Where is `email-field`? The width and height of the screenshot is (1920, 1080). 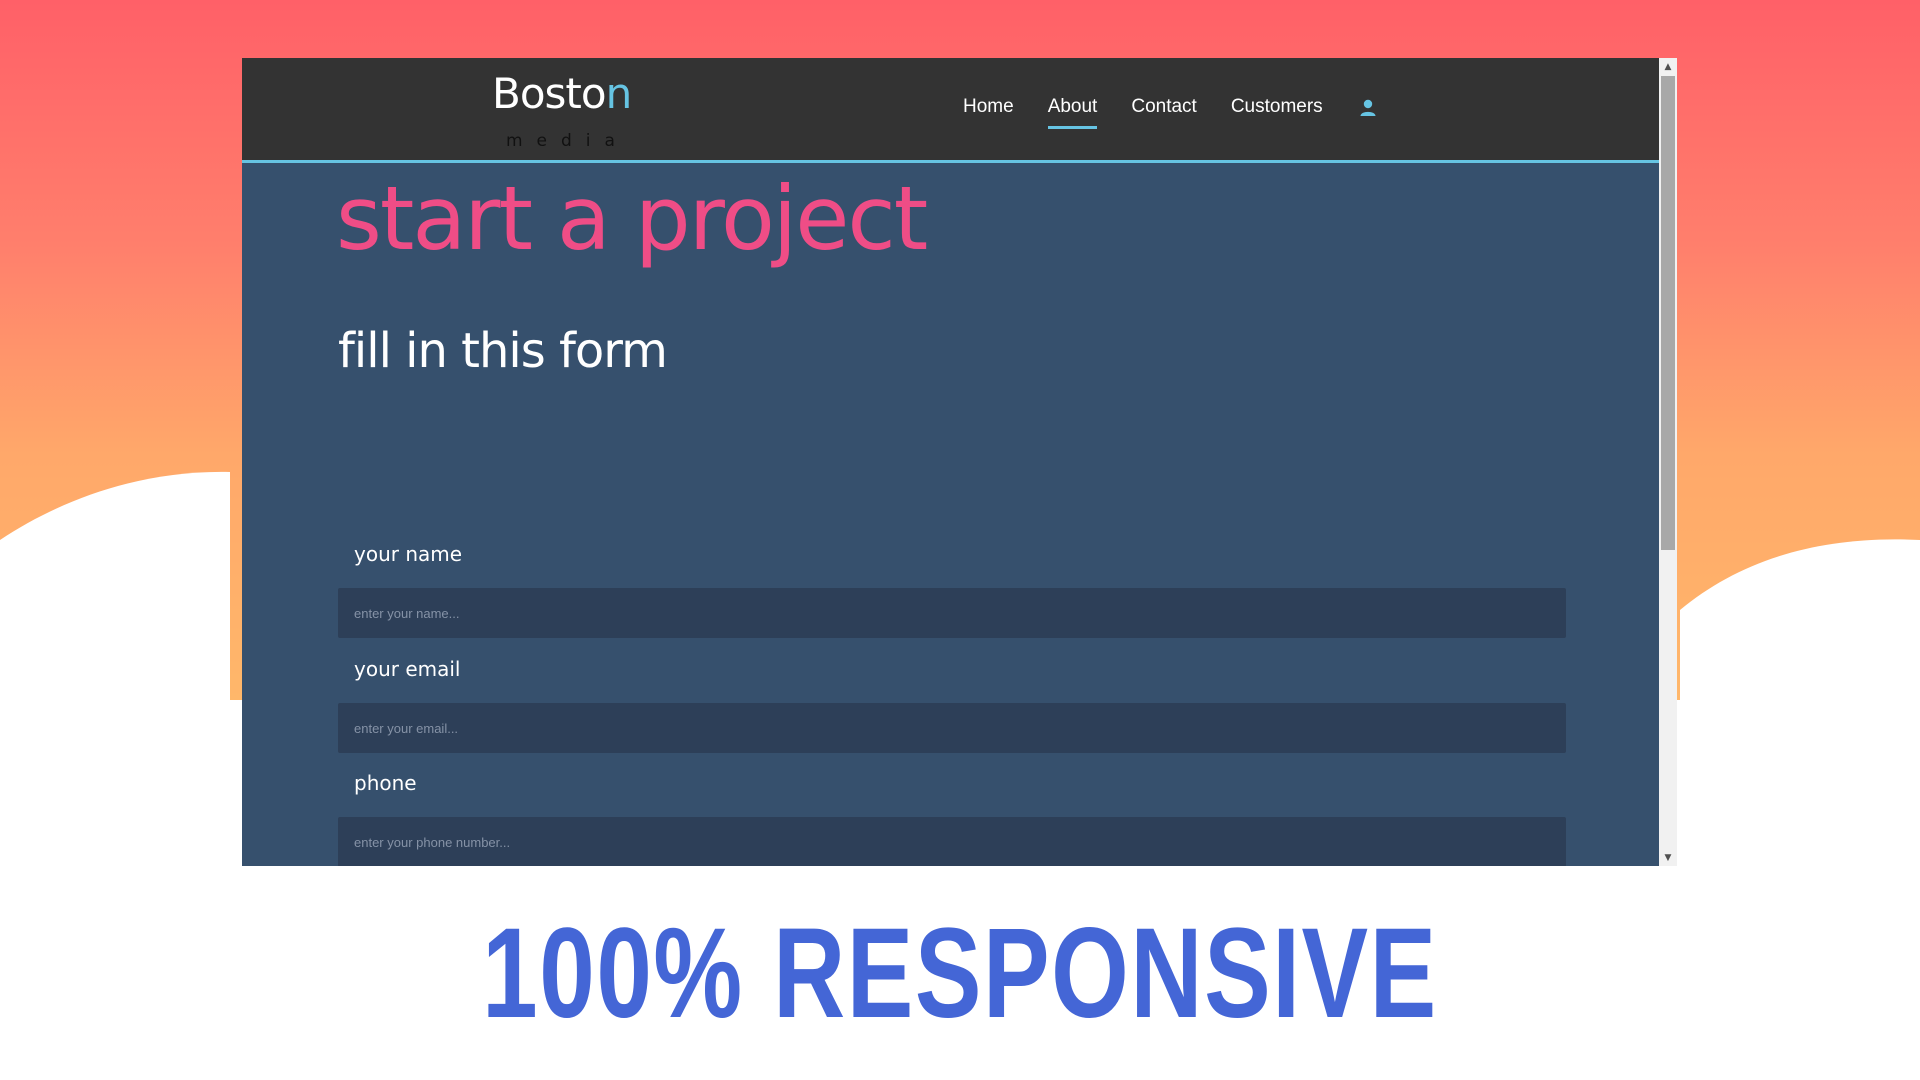 email-field is located at coordinates (952, 728).